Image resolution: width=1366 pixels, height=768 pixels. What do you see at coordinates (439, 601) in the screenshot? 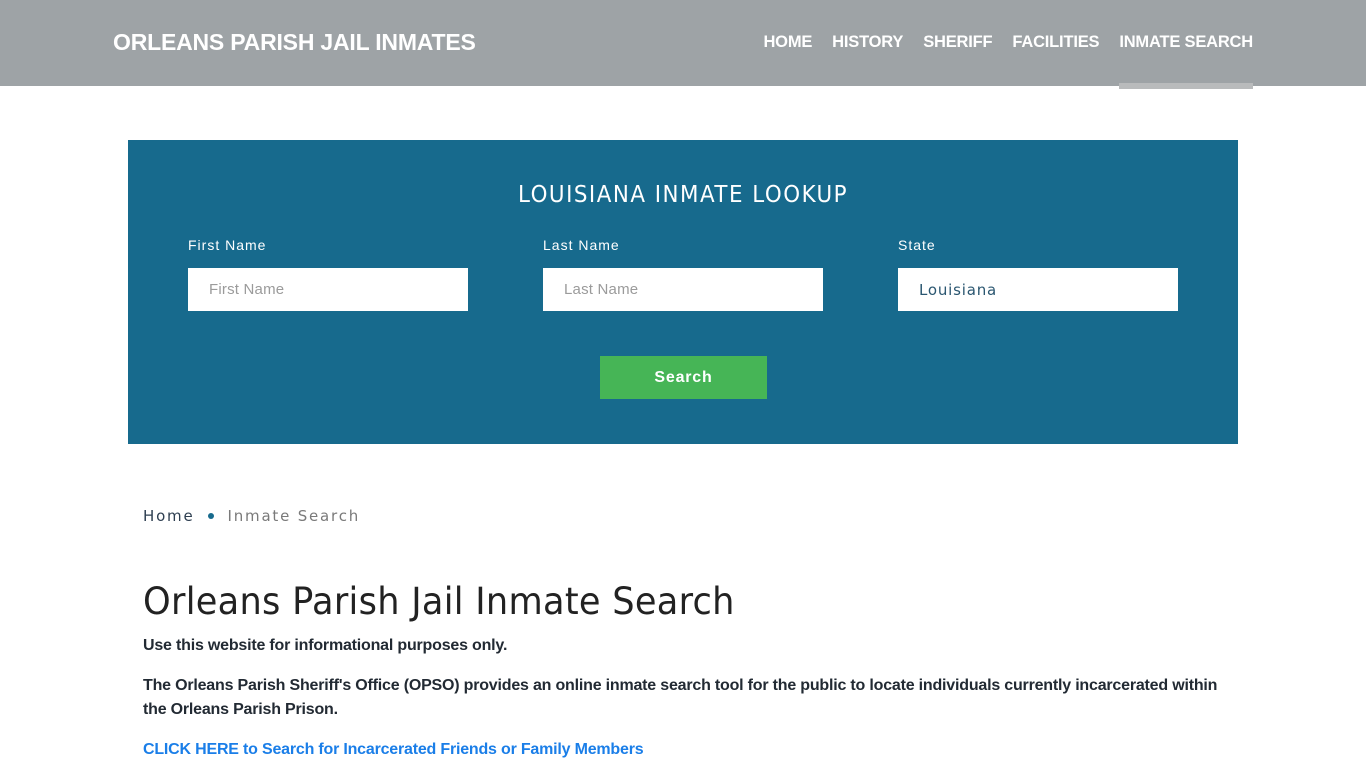
I see `page-title: Orleans Parish Jail Inmate Search` at bounding box center [439, 601].